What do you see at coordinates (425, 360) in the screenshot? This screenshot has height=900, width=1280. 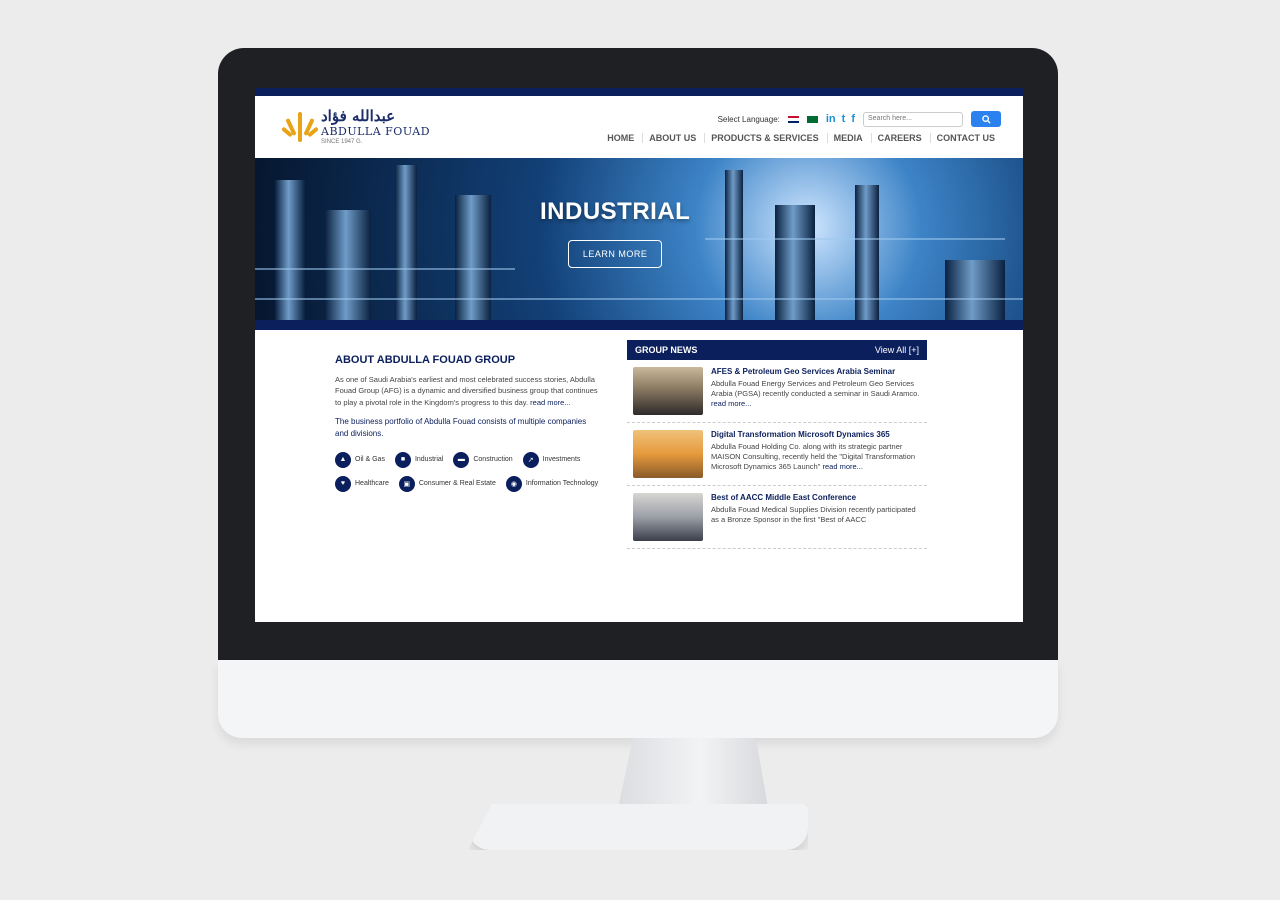 I see `about-title: ABOUT ABDULLA FOUAD GROUP` at bounding box center [425, 360].